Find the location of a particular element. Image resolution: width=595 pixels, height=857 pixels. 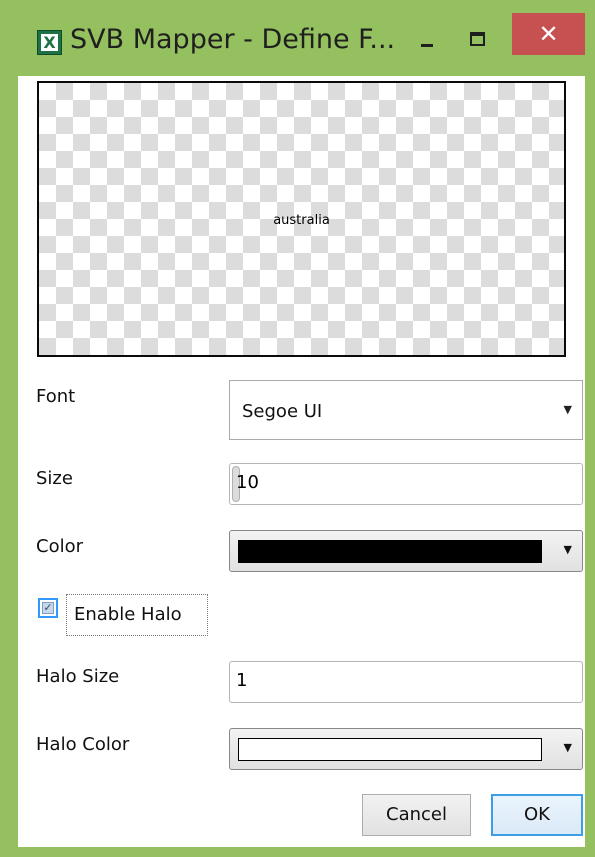

title-bar: X SVB Mapper - Define F... ✕ is located at coordinates (297, 38).